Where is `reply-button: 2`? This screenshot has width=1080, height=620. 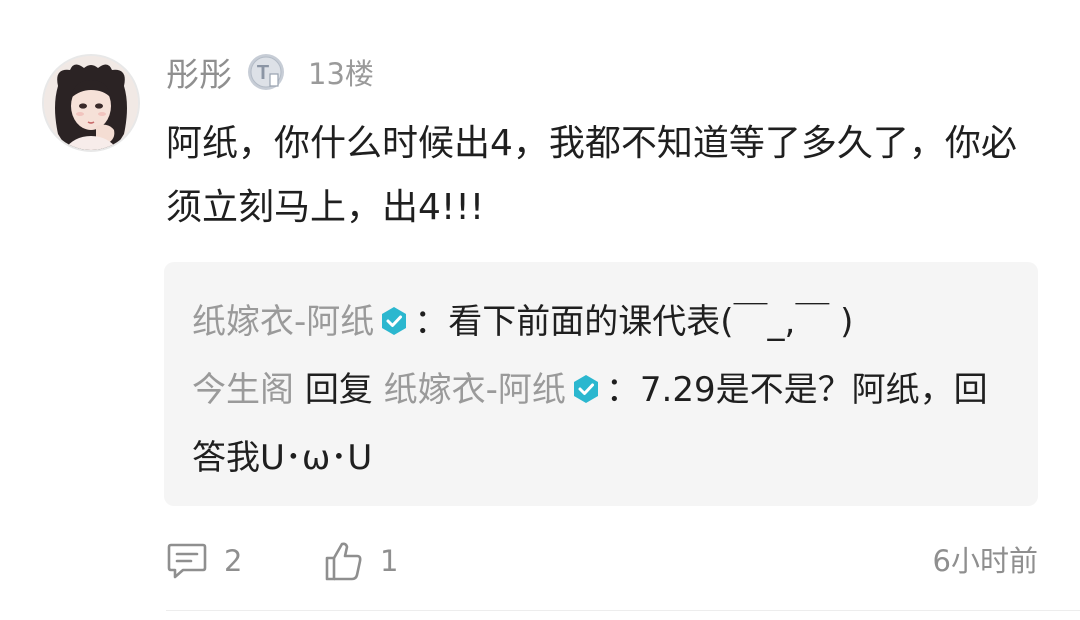 reply-button: 2 is located at coordinates (204, 561).